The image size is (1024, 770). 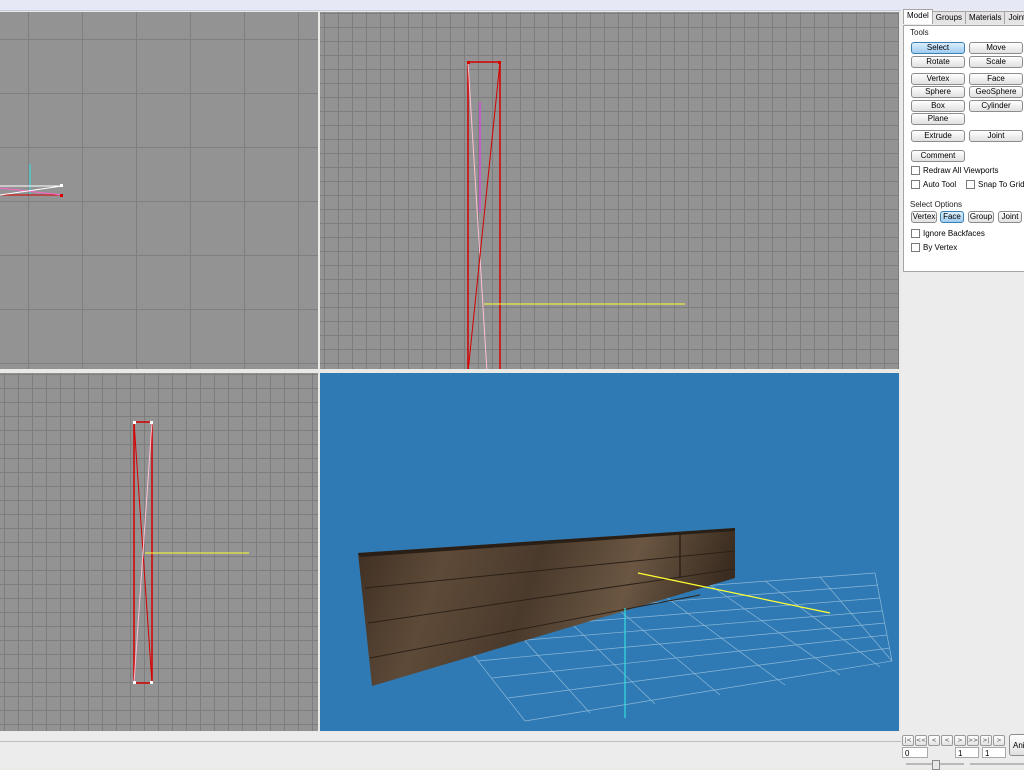 I want to click on first-frame-button: |<, so click(x=908, y=740).